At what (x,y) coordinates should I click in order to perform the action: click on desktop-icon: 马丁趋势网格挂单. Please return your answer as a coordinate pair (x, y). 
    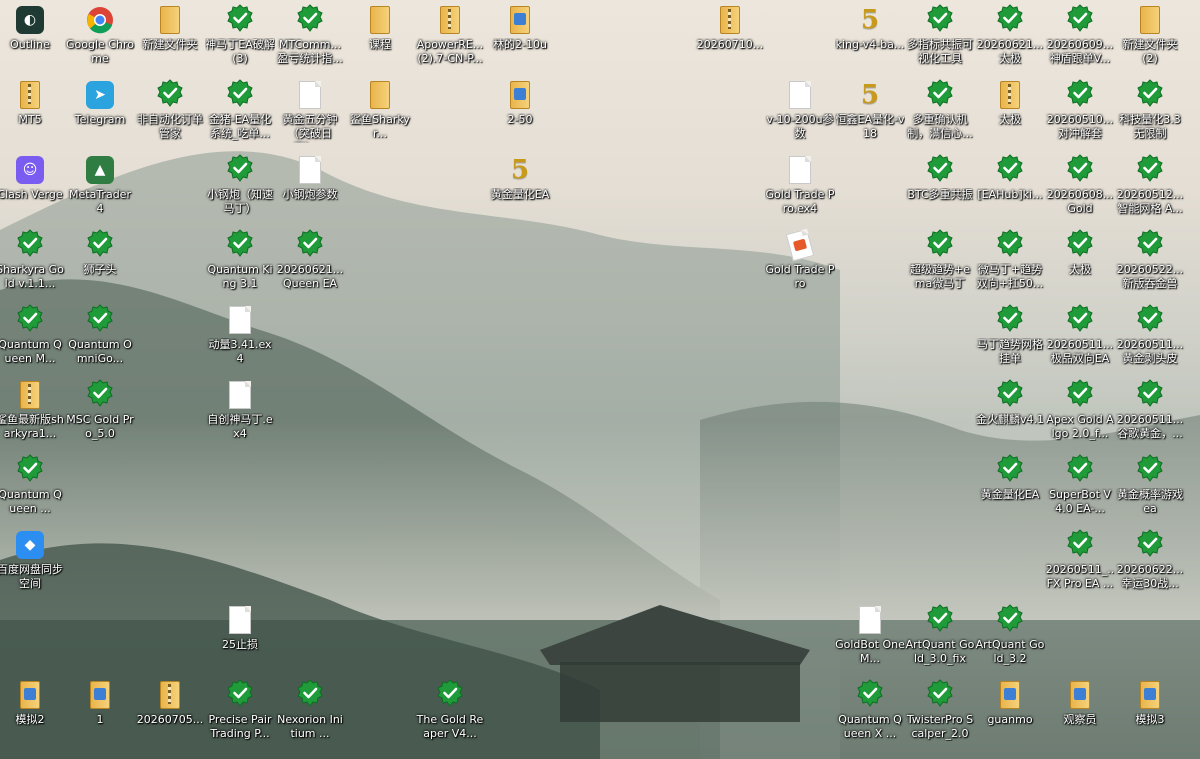
    Looking at the image, I should click on (1010, 333).